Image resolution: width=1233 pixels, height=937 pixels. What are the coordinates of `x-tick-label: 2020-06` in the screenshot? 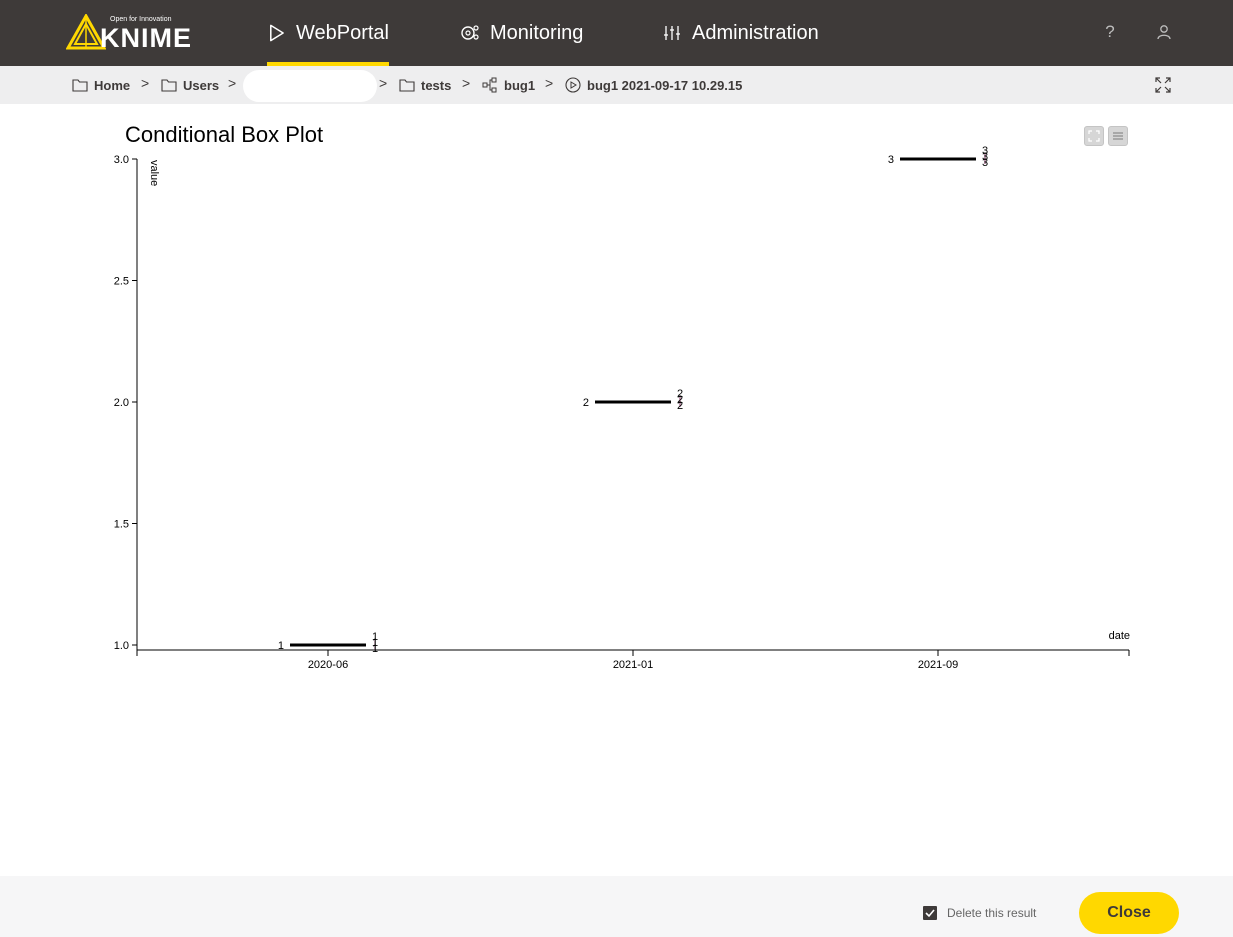 It's located at (328, 665).